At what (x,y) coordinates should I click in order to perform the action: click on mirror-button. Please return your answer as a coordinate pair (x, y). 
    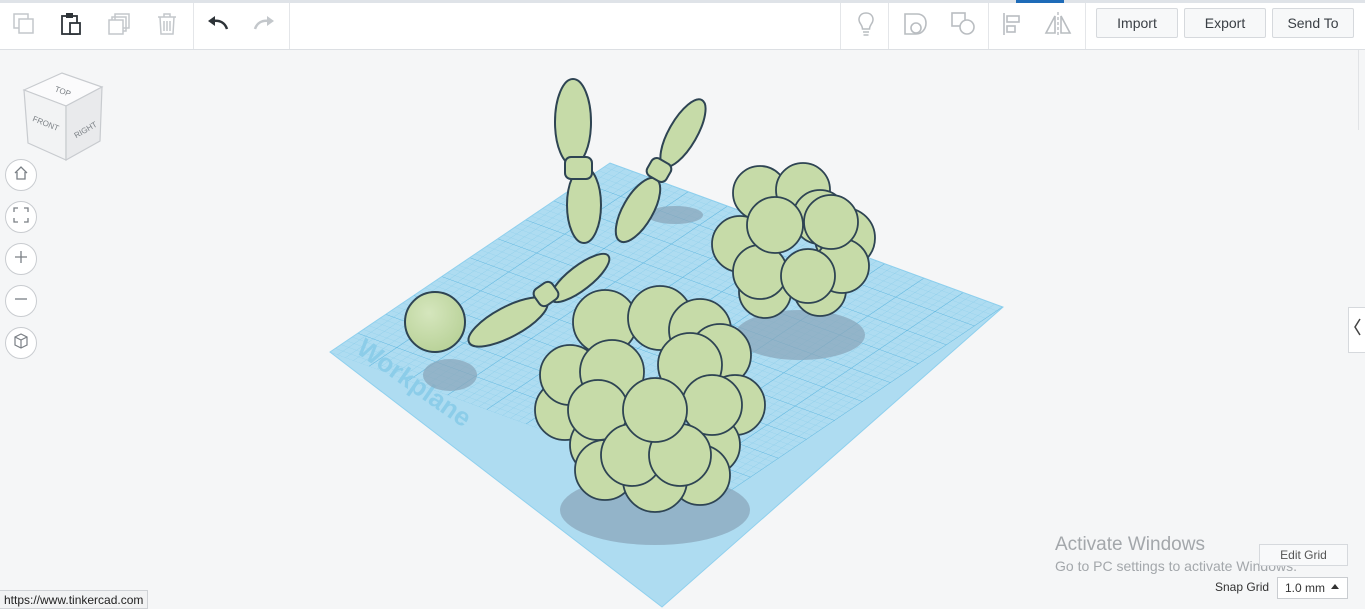
    Looking at the image, I should click on (1058, 26).